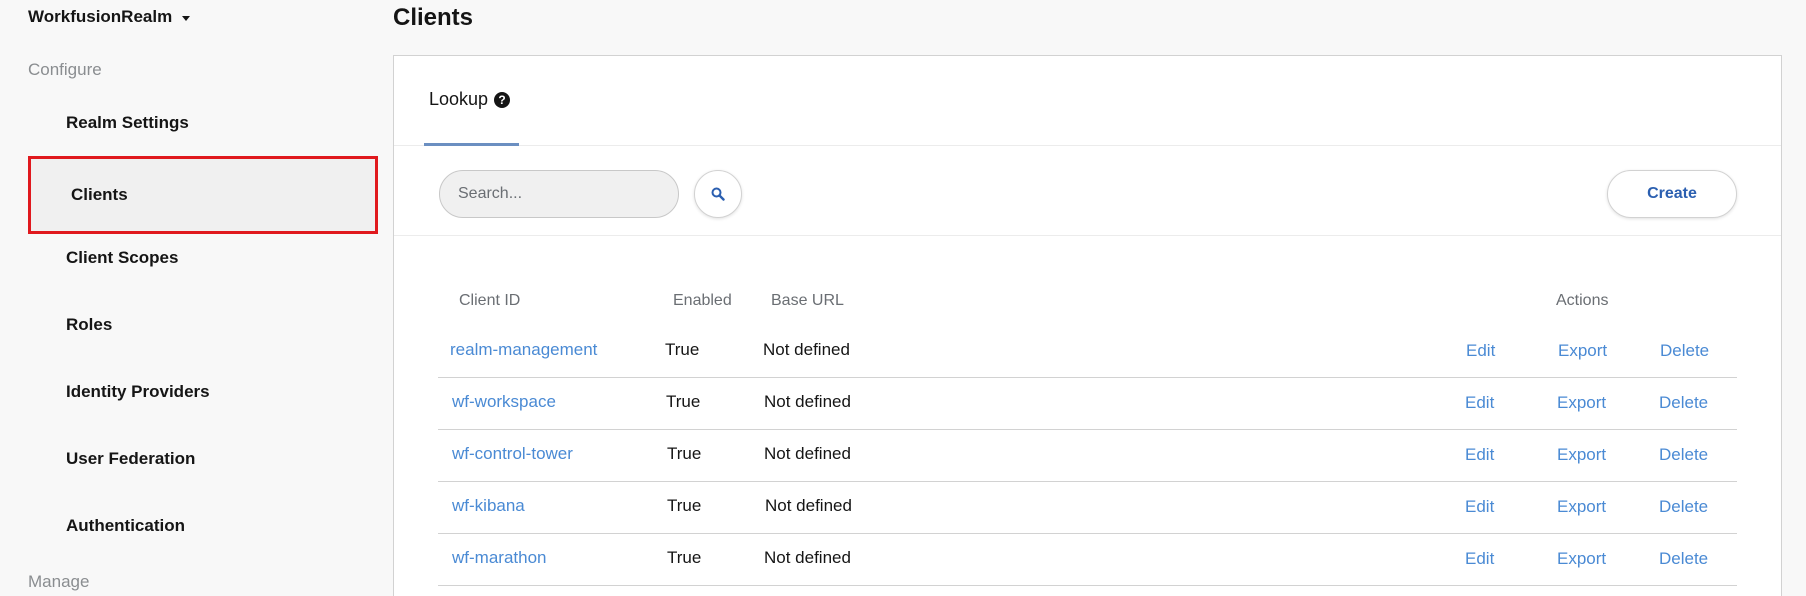  What do you see at coordinates (459, 99) in the screenshot?
I see `tab-label: Lookup` at bounding box center [459, 99].